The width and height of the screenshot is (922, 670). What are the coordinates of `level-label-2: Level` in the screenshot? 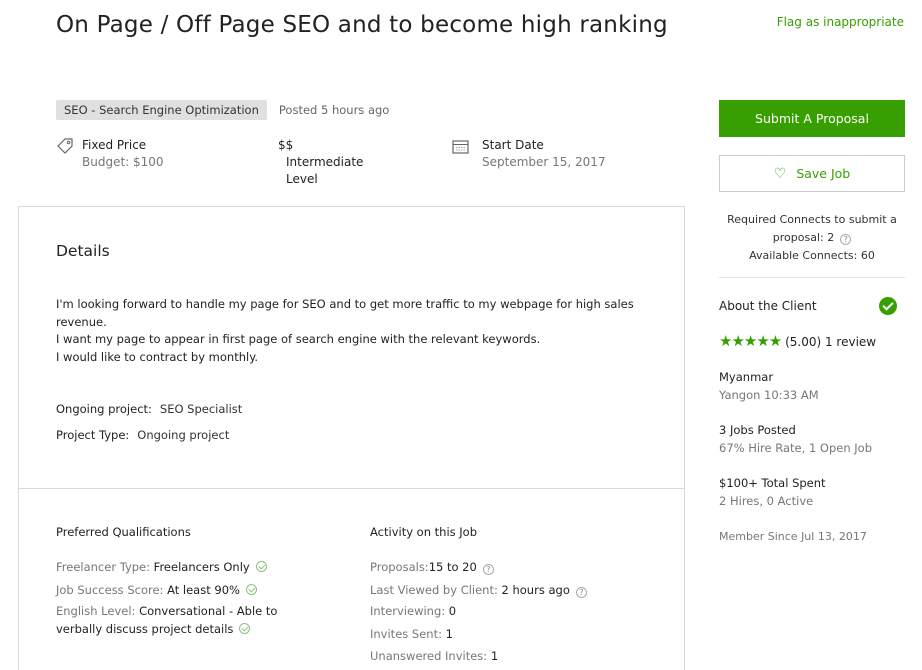 It's located at (302, 179).